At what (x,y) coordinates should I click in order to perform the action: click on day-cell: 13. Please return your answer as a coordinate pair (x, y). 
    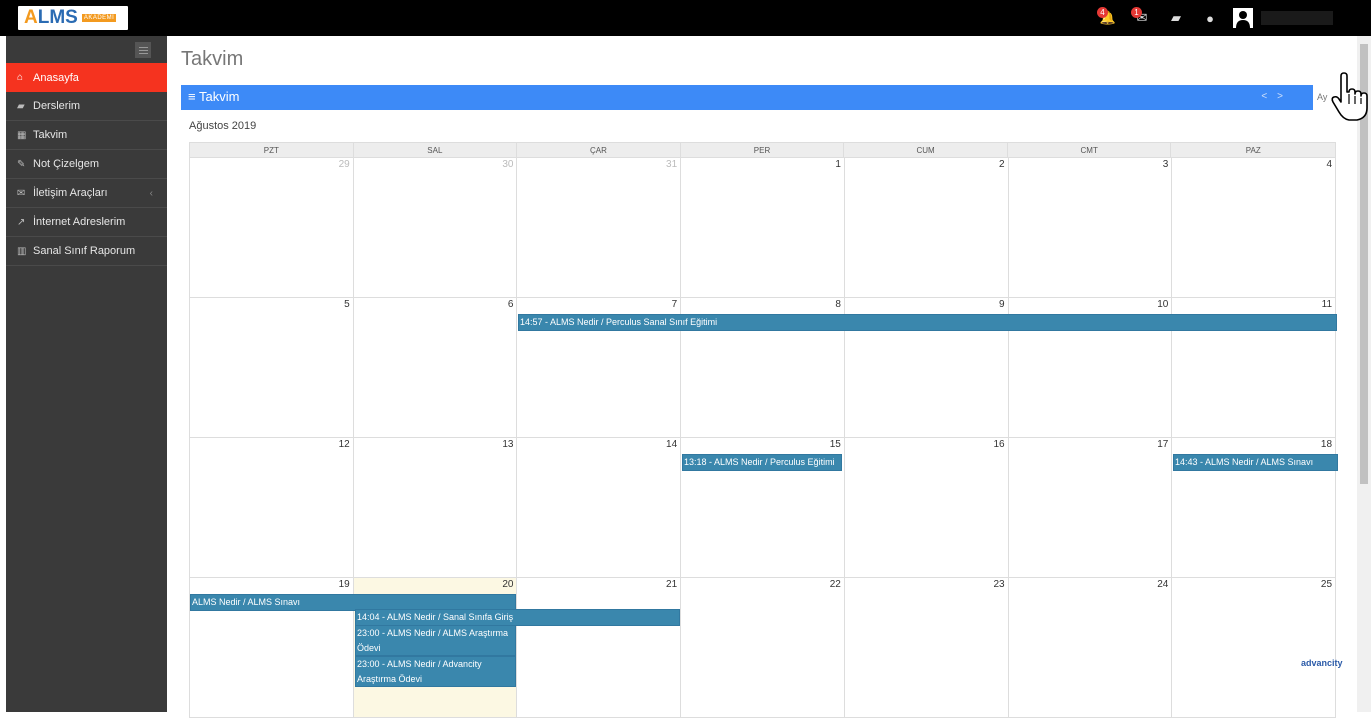
    Looking at the image, I should click on (435, 508).